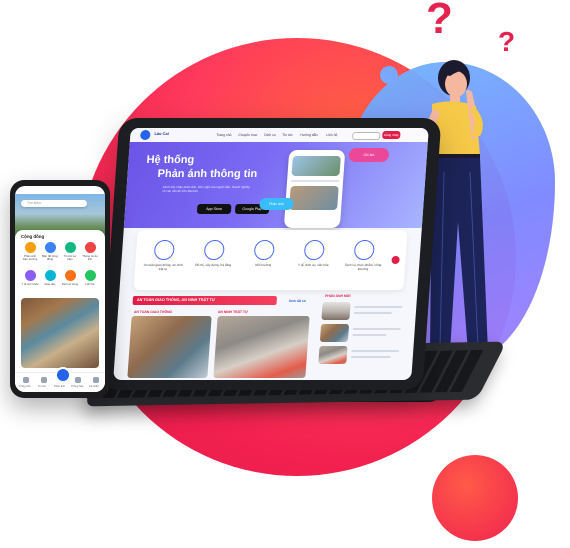 The width and height of the screenshot is (570, 548). What do you see at coordinates (315, 181) in the screenshot?
I see `mockup-line` at bounding box center [315, 181].